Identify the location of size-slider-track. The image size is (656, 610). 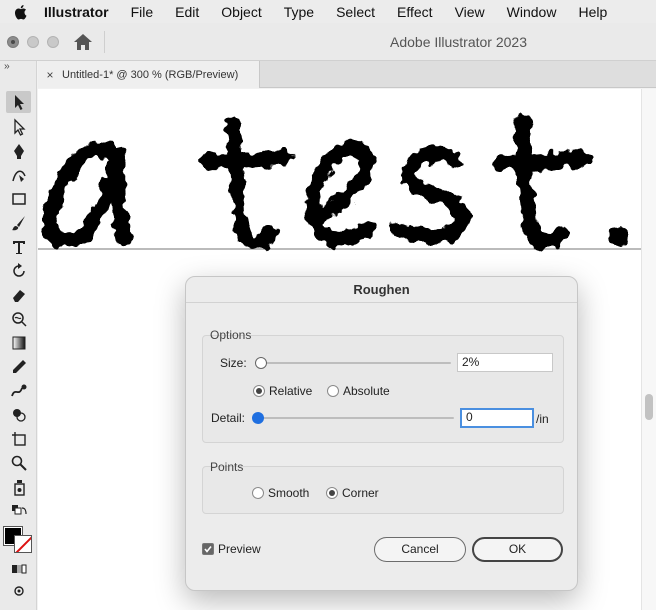
(356, 363).